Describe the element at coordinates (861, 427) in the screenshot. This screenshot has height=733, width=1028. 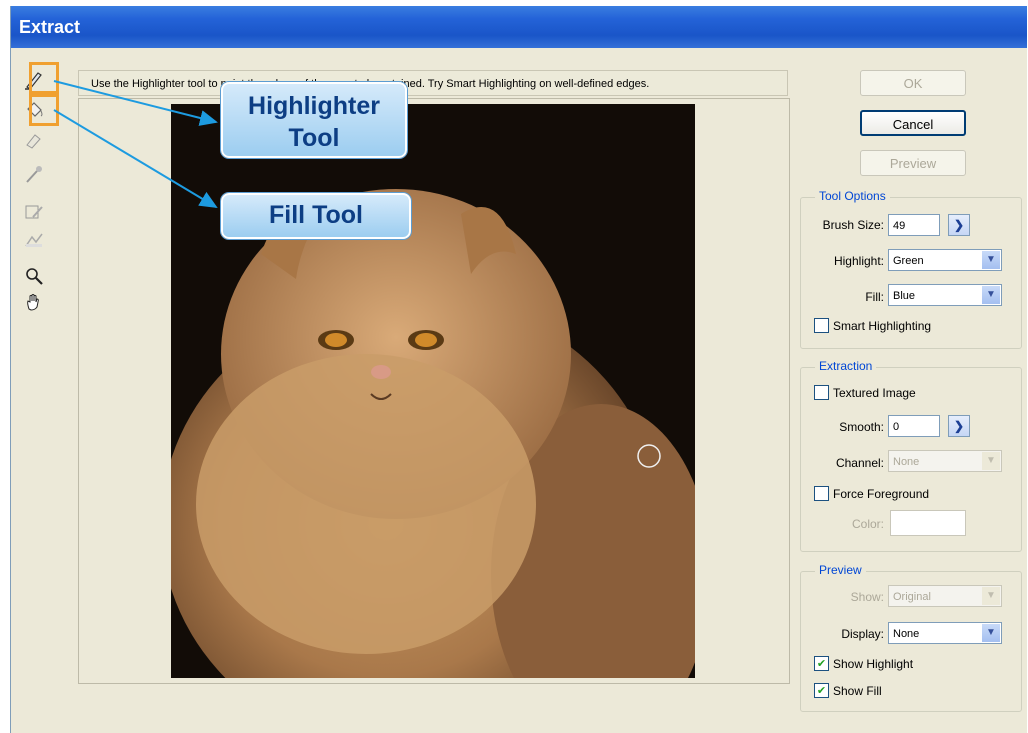
I see `smooth-label: Smooth:` at that location.